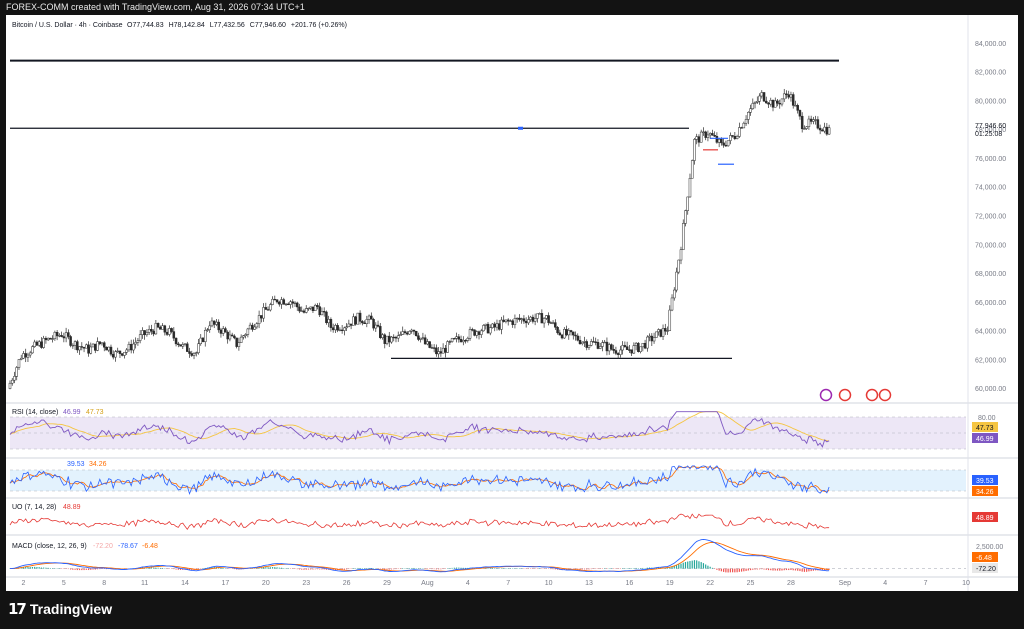  What do you see at coordinates (189, 25) in the screenshot?
I see `ohlc-high: 78,142.84` at bounding box center [189, 25].